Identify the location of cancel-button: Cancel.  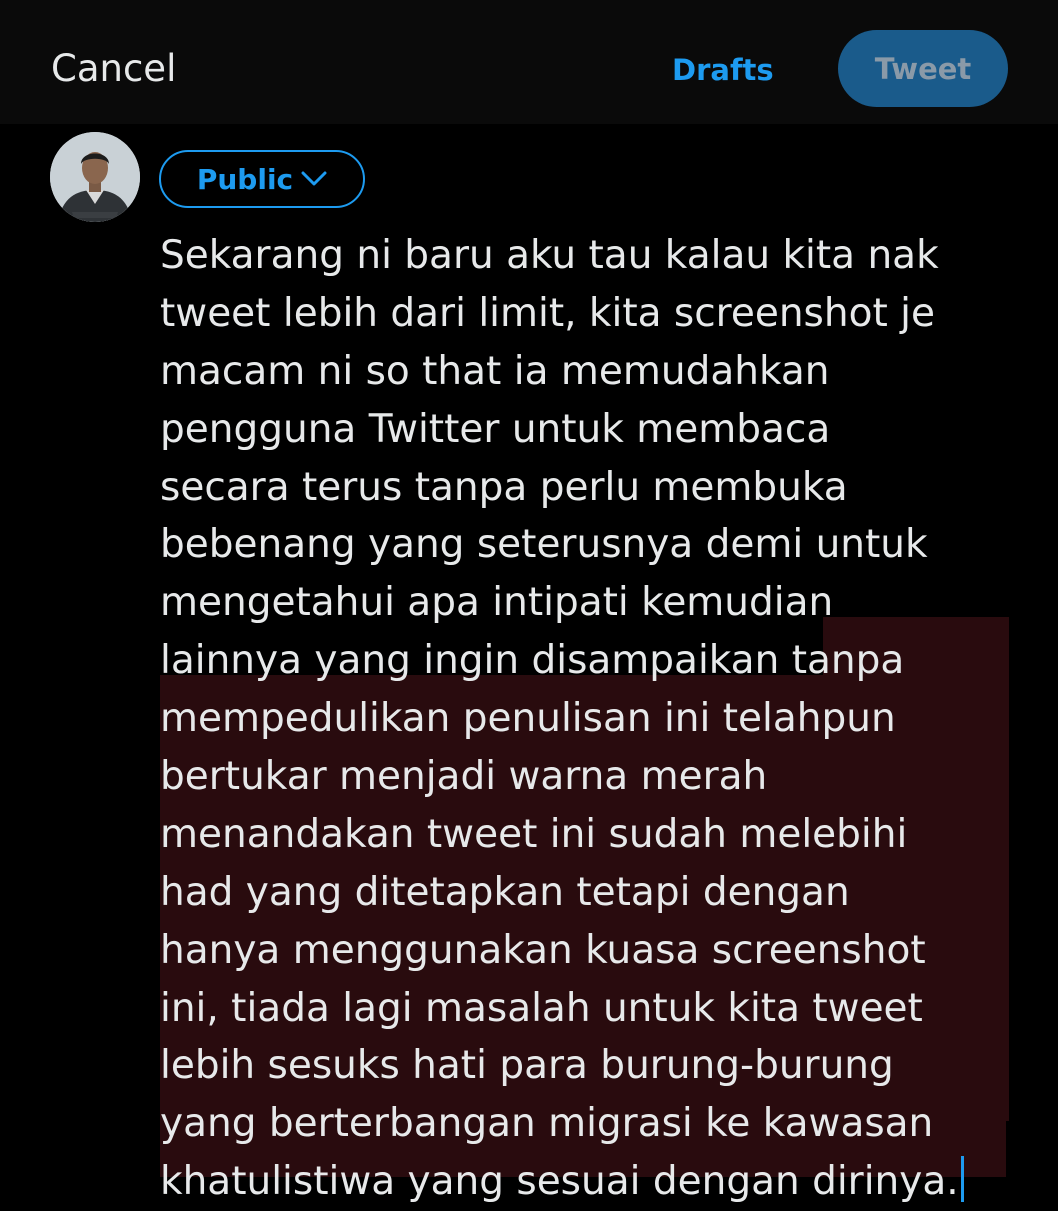
(113, 69).